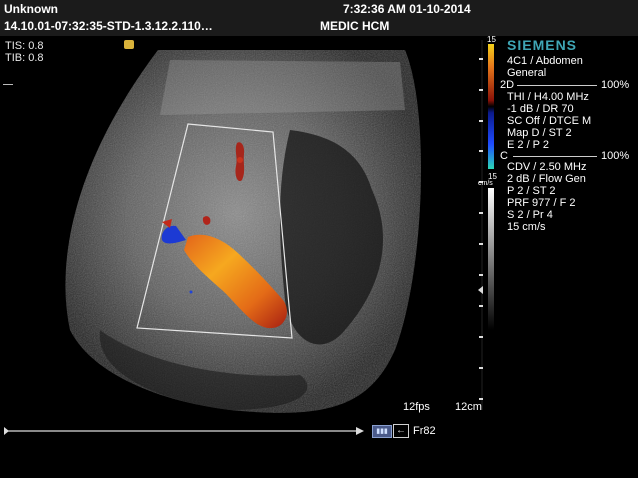 Image resolution: width=638 pixels, height=478 pixels. I want to click on depth-label: 12cm, so click(468, 407).